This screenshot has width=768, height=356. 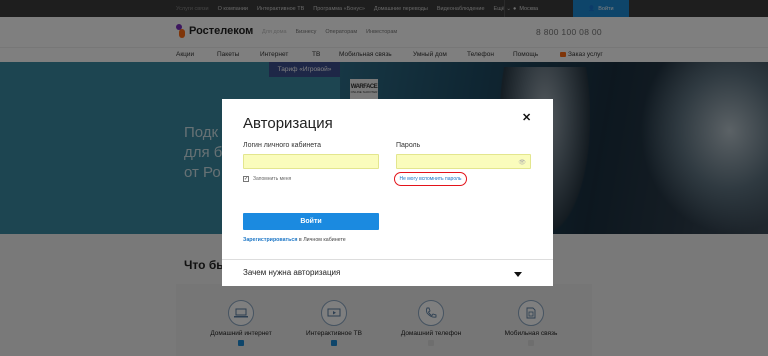 What do you see at coordinates (321, 240) in the screenshot?
I see `register-suffix: в Личном кабинете` at bounding box center [321, 240].